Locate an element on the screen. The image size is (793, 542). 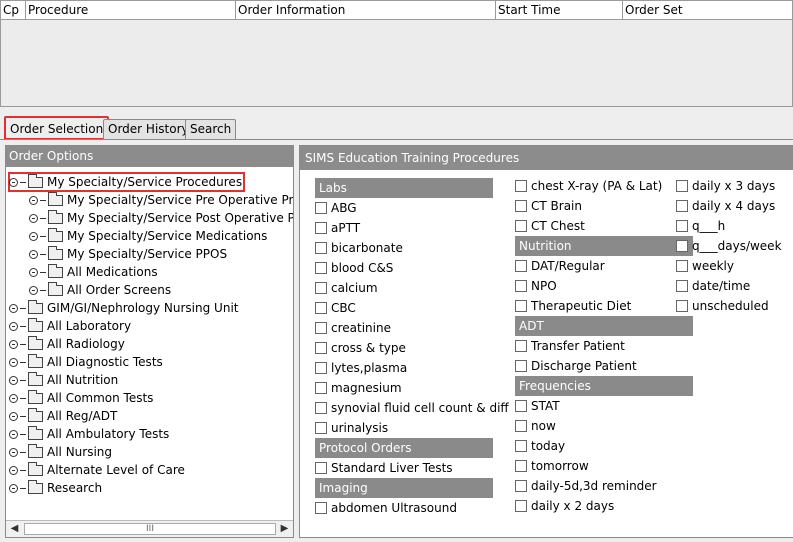
order-item-abg: ABG is located at coordinates (412, 208).